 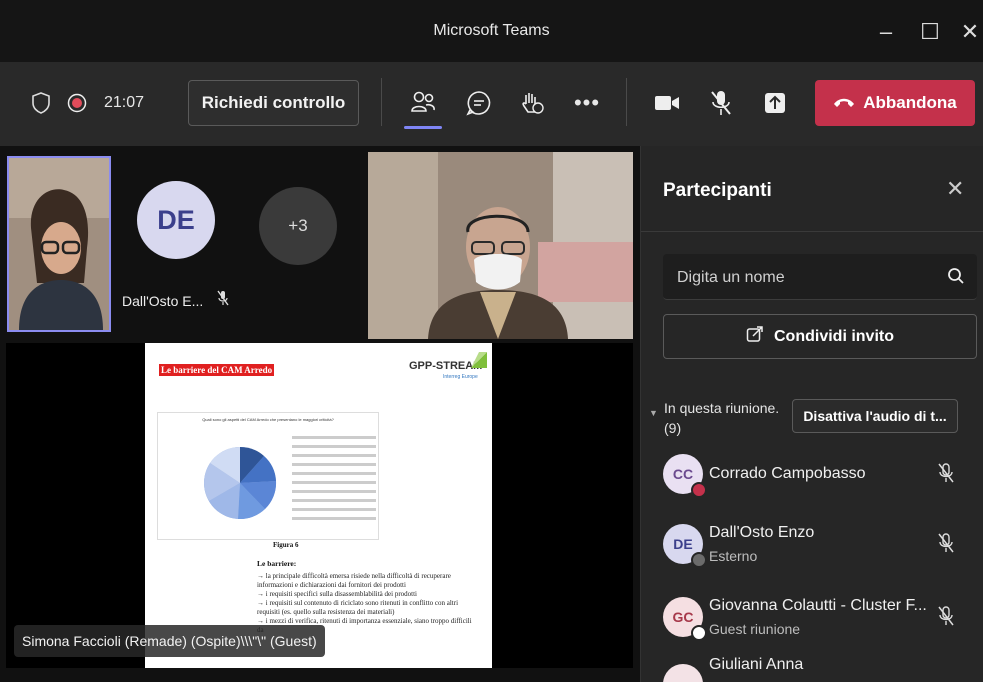 I want to click on participant-row: Giuliani Anna, so click(x=812, y=668).